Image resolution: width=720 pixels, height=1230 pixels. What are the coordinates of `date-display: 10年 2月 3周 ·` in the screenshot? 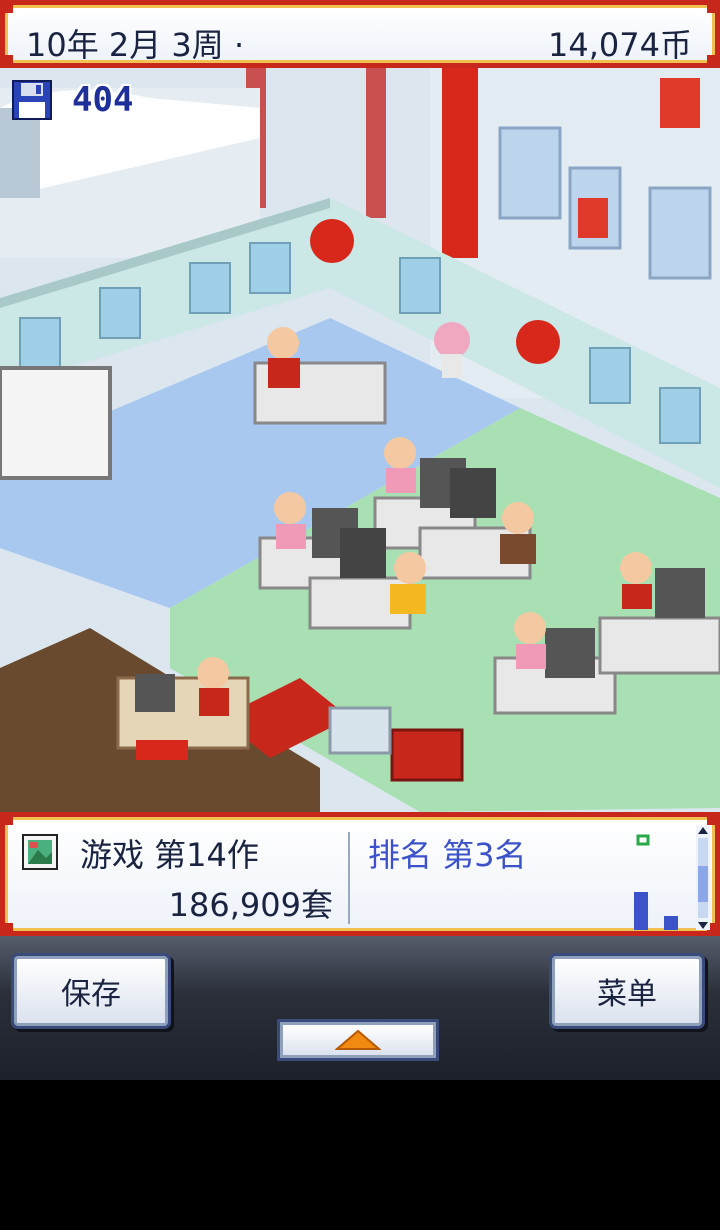 It's located at (135, 45).